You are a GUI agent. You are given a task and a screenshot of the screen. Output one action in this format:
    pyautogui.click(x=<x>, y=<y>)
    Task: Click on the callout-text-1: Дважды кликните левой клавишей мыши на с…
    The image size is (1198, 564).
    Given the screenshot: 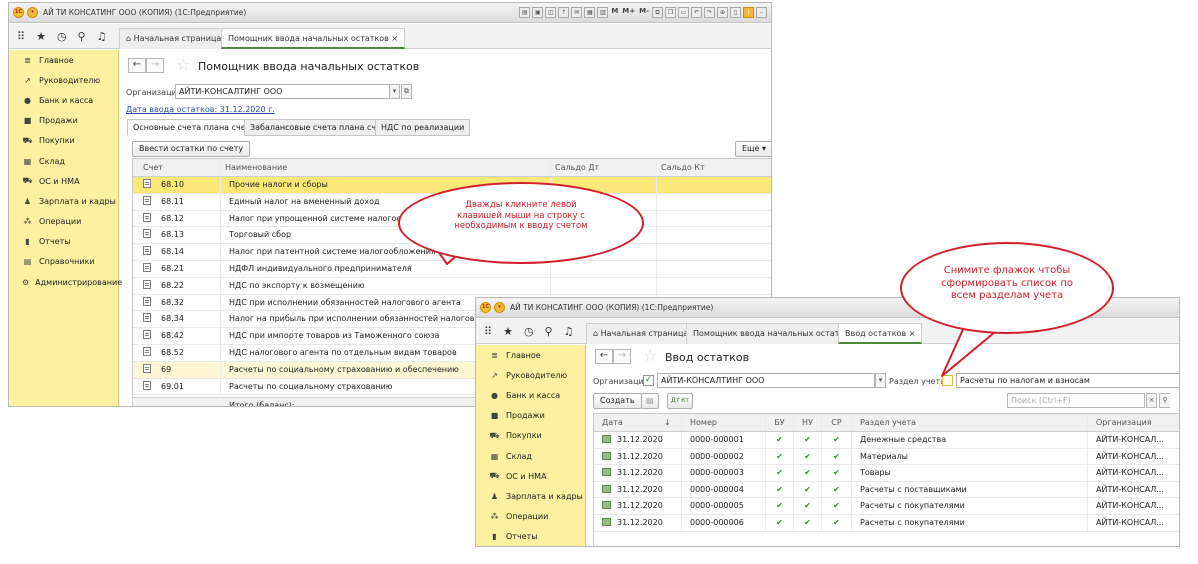 What is the action you would take?
    pyautogui.click(x=521, y=215)
    